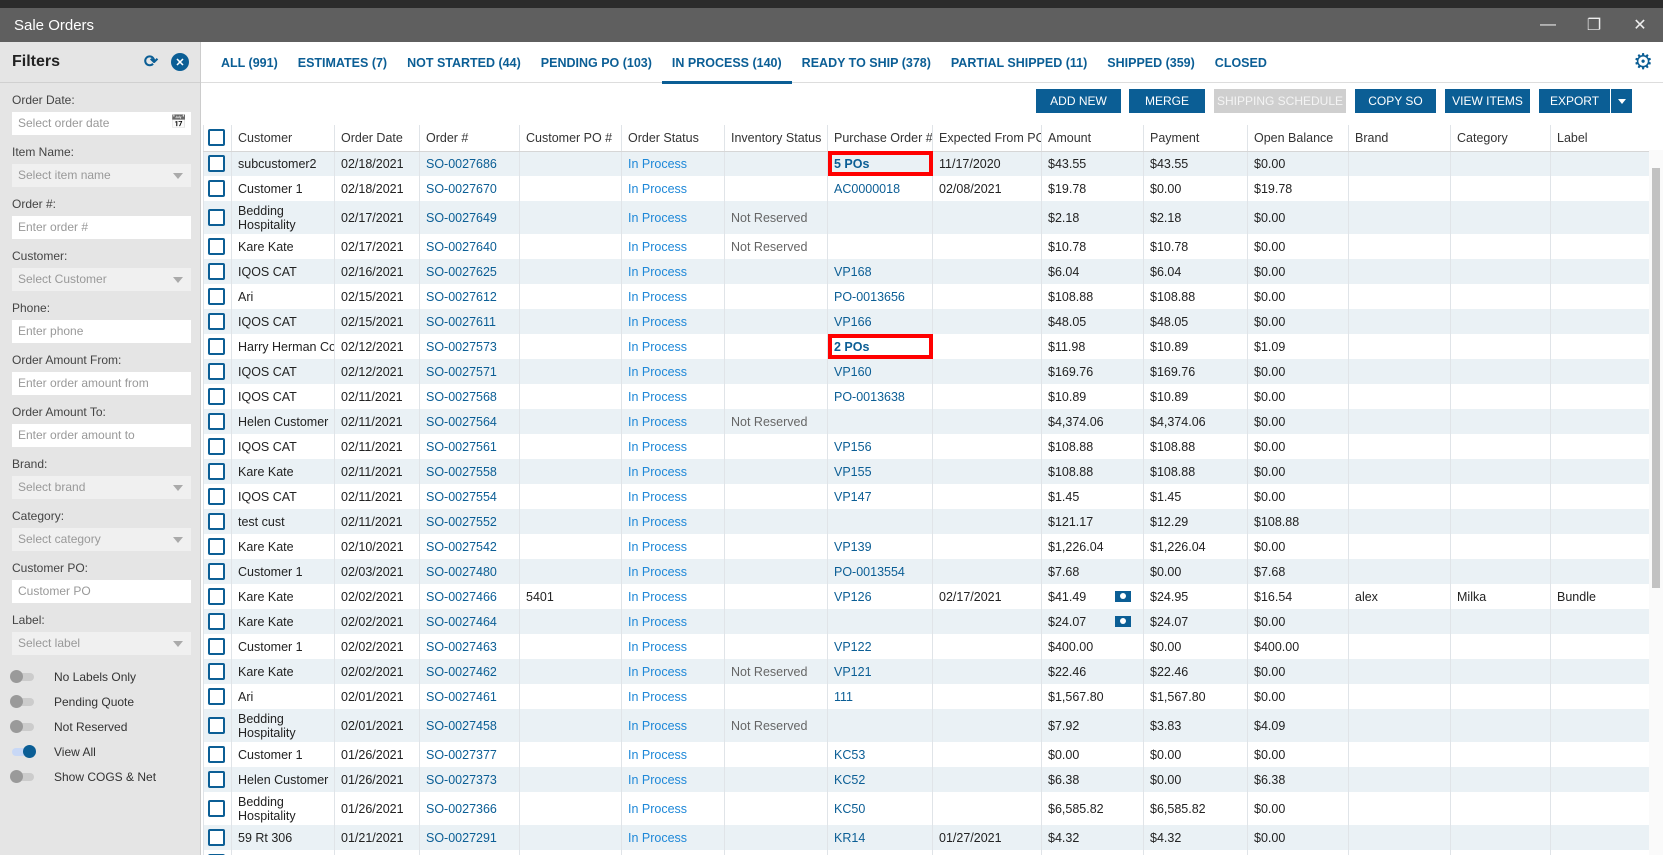  I want to click on view-items-button: VIEW ITEMS, so click(1487, 101).